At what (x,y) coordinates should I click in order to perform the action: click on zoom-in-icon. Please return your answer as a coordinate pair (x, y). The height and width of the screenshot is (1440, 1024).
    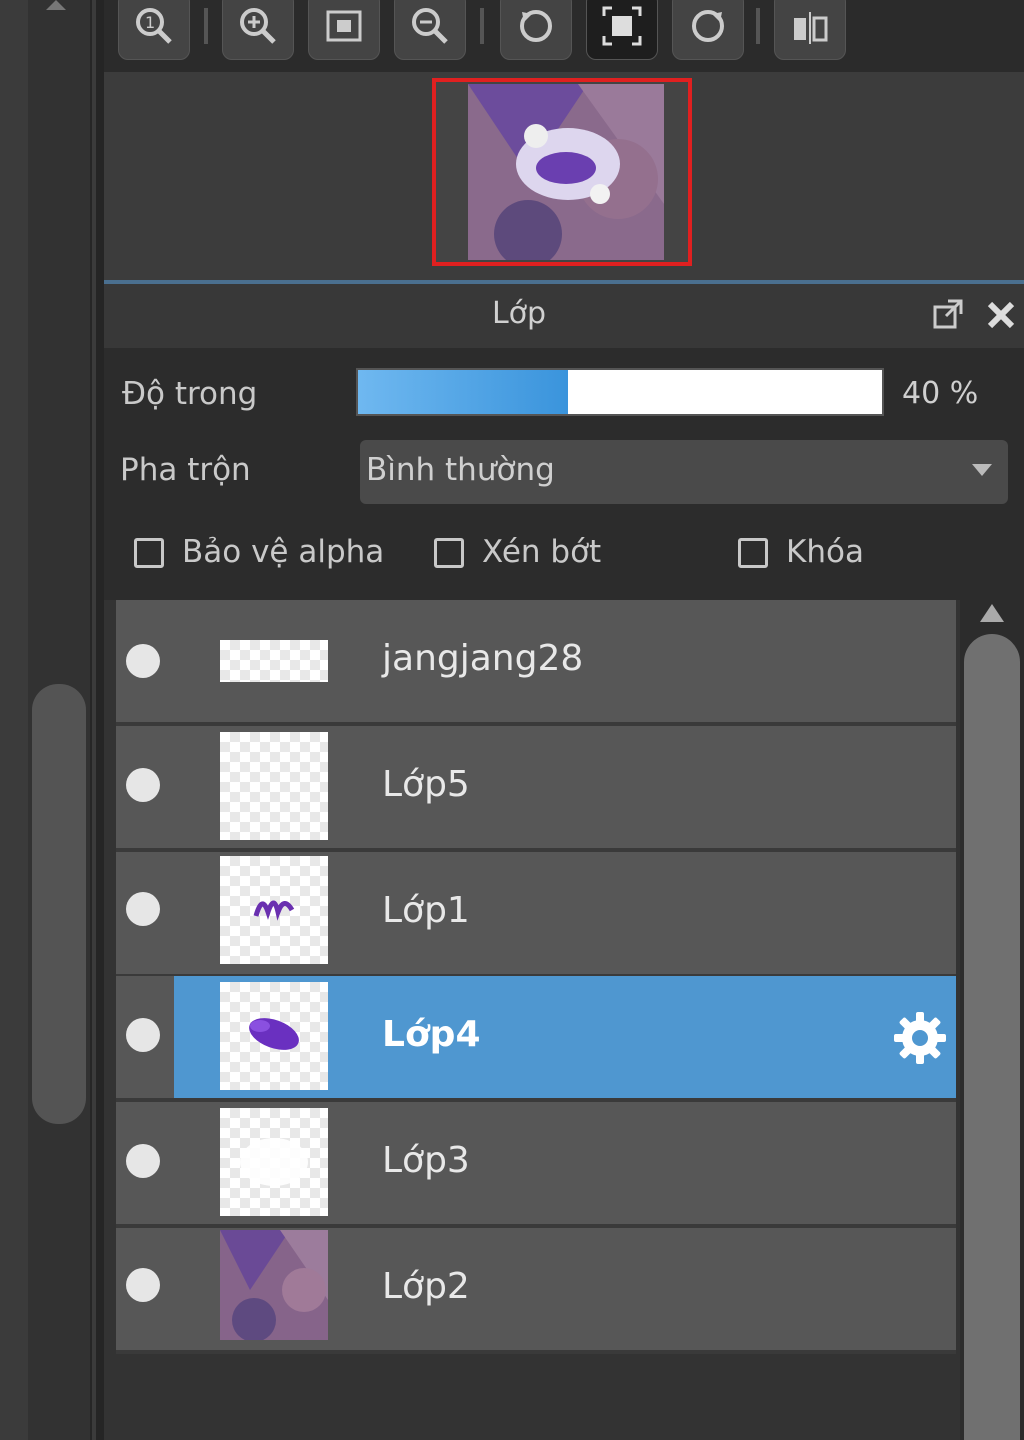
    Looking at the image, I should click on (258, 26).